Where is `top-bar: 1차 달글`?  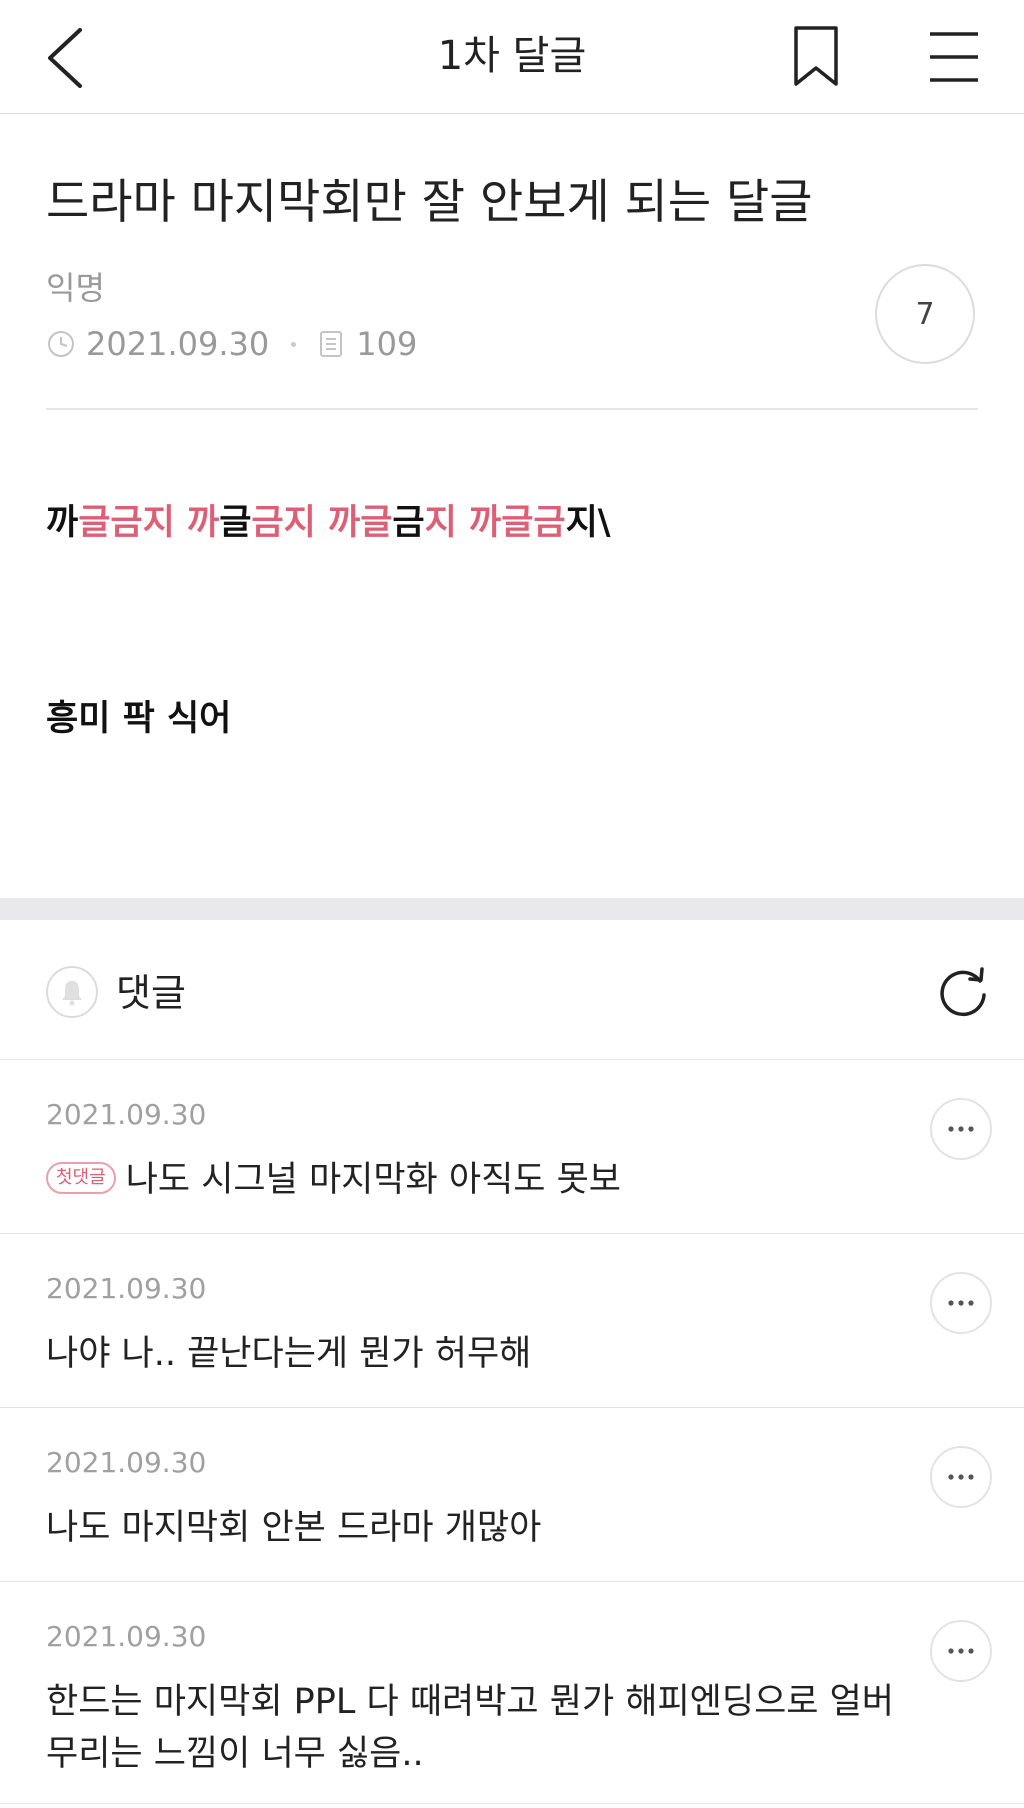 top-bar: 1차 달글 is located at coordinates (512, 57).